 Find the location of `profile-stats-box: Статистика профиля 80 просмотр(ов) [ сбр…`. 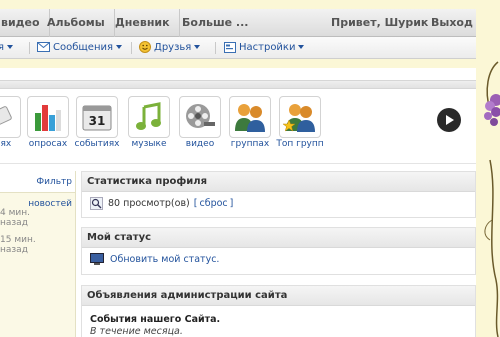

profile-stats-box: Статистика профиля 80 просмотр(ов) [ сбр… is located at coordinates (278, 194).